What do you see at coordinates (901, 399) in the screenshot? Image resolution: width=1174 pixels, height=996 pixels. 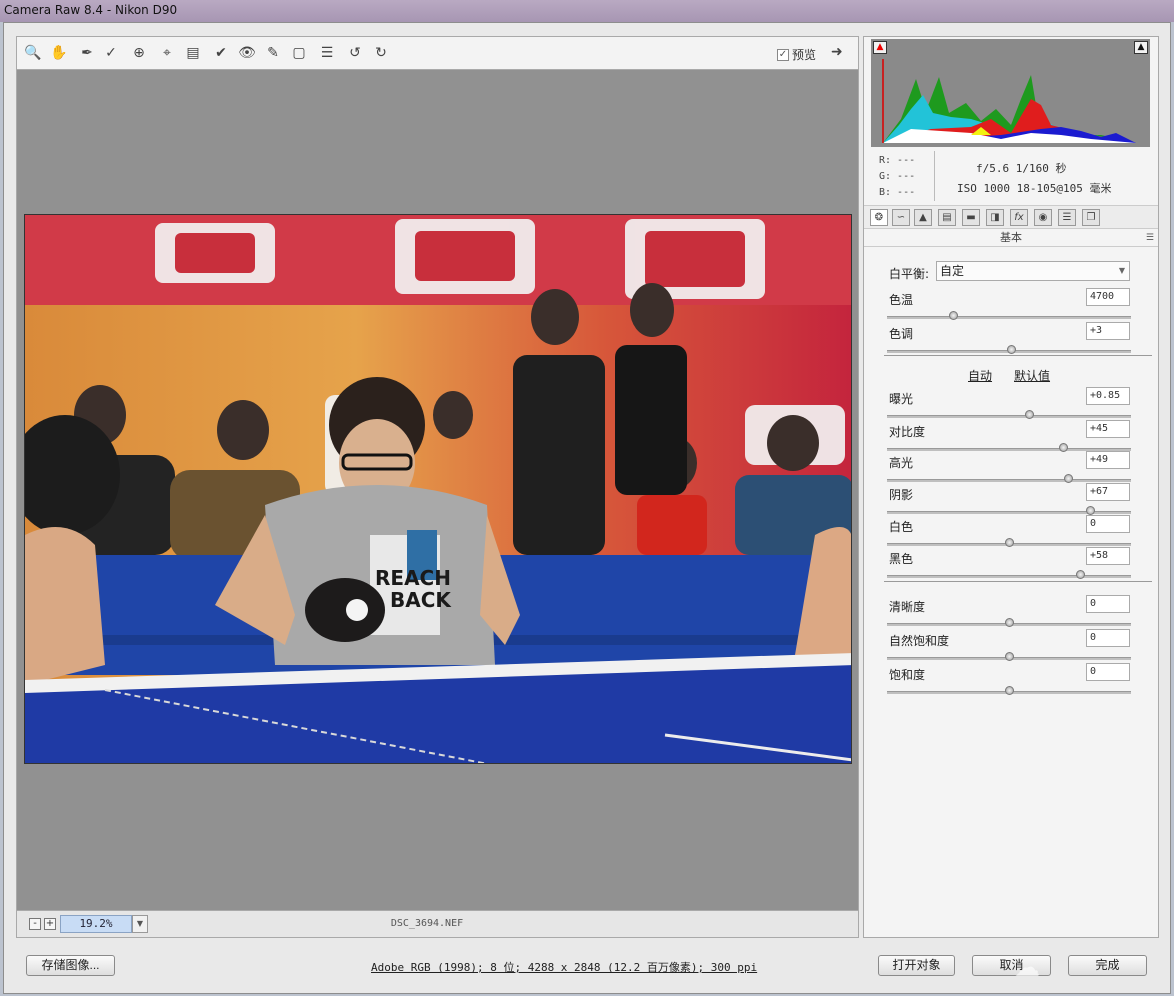 I see `slider-label: 曝光` at bounding box center [901, 399].